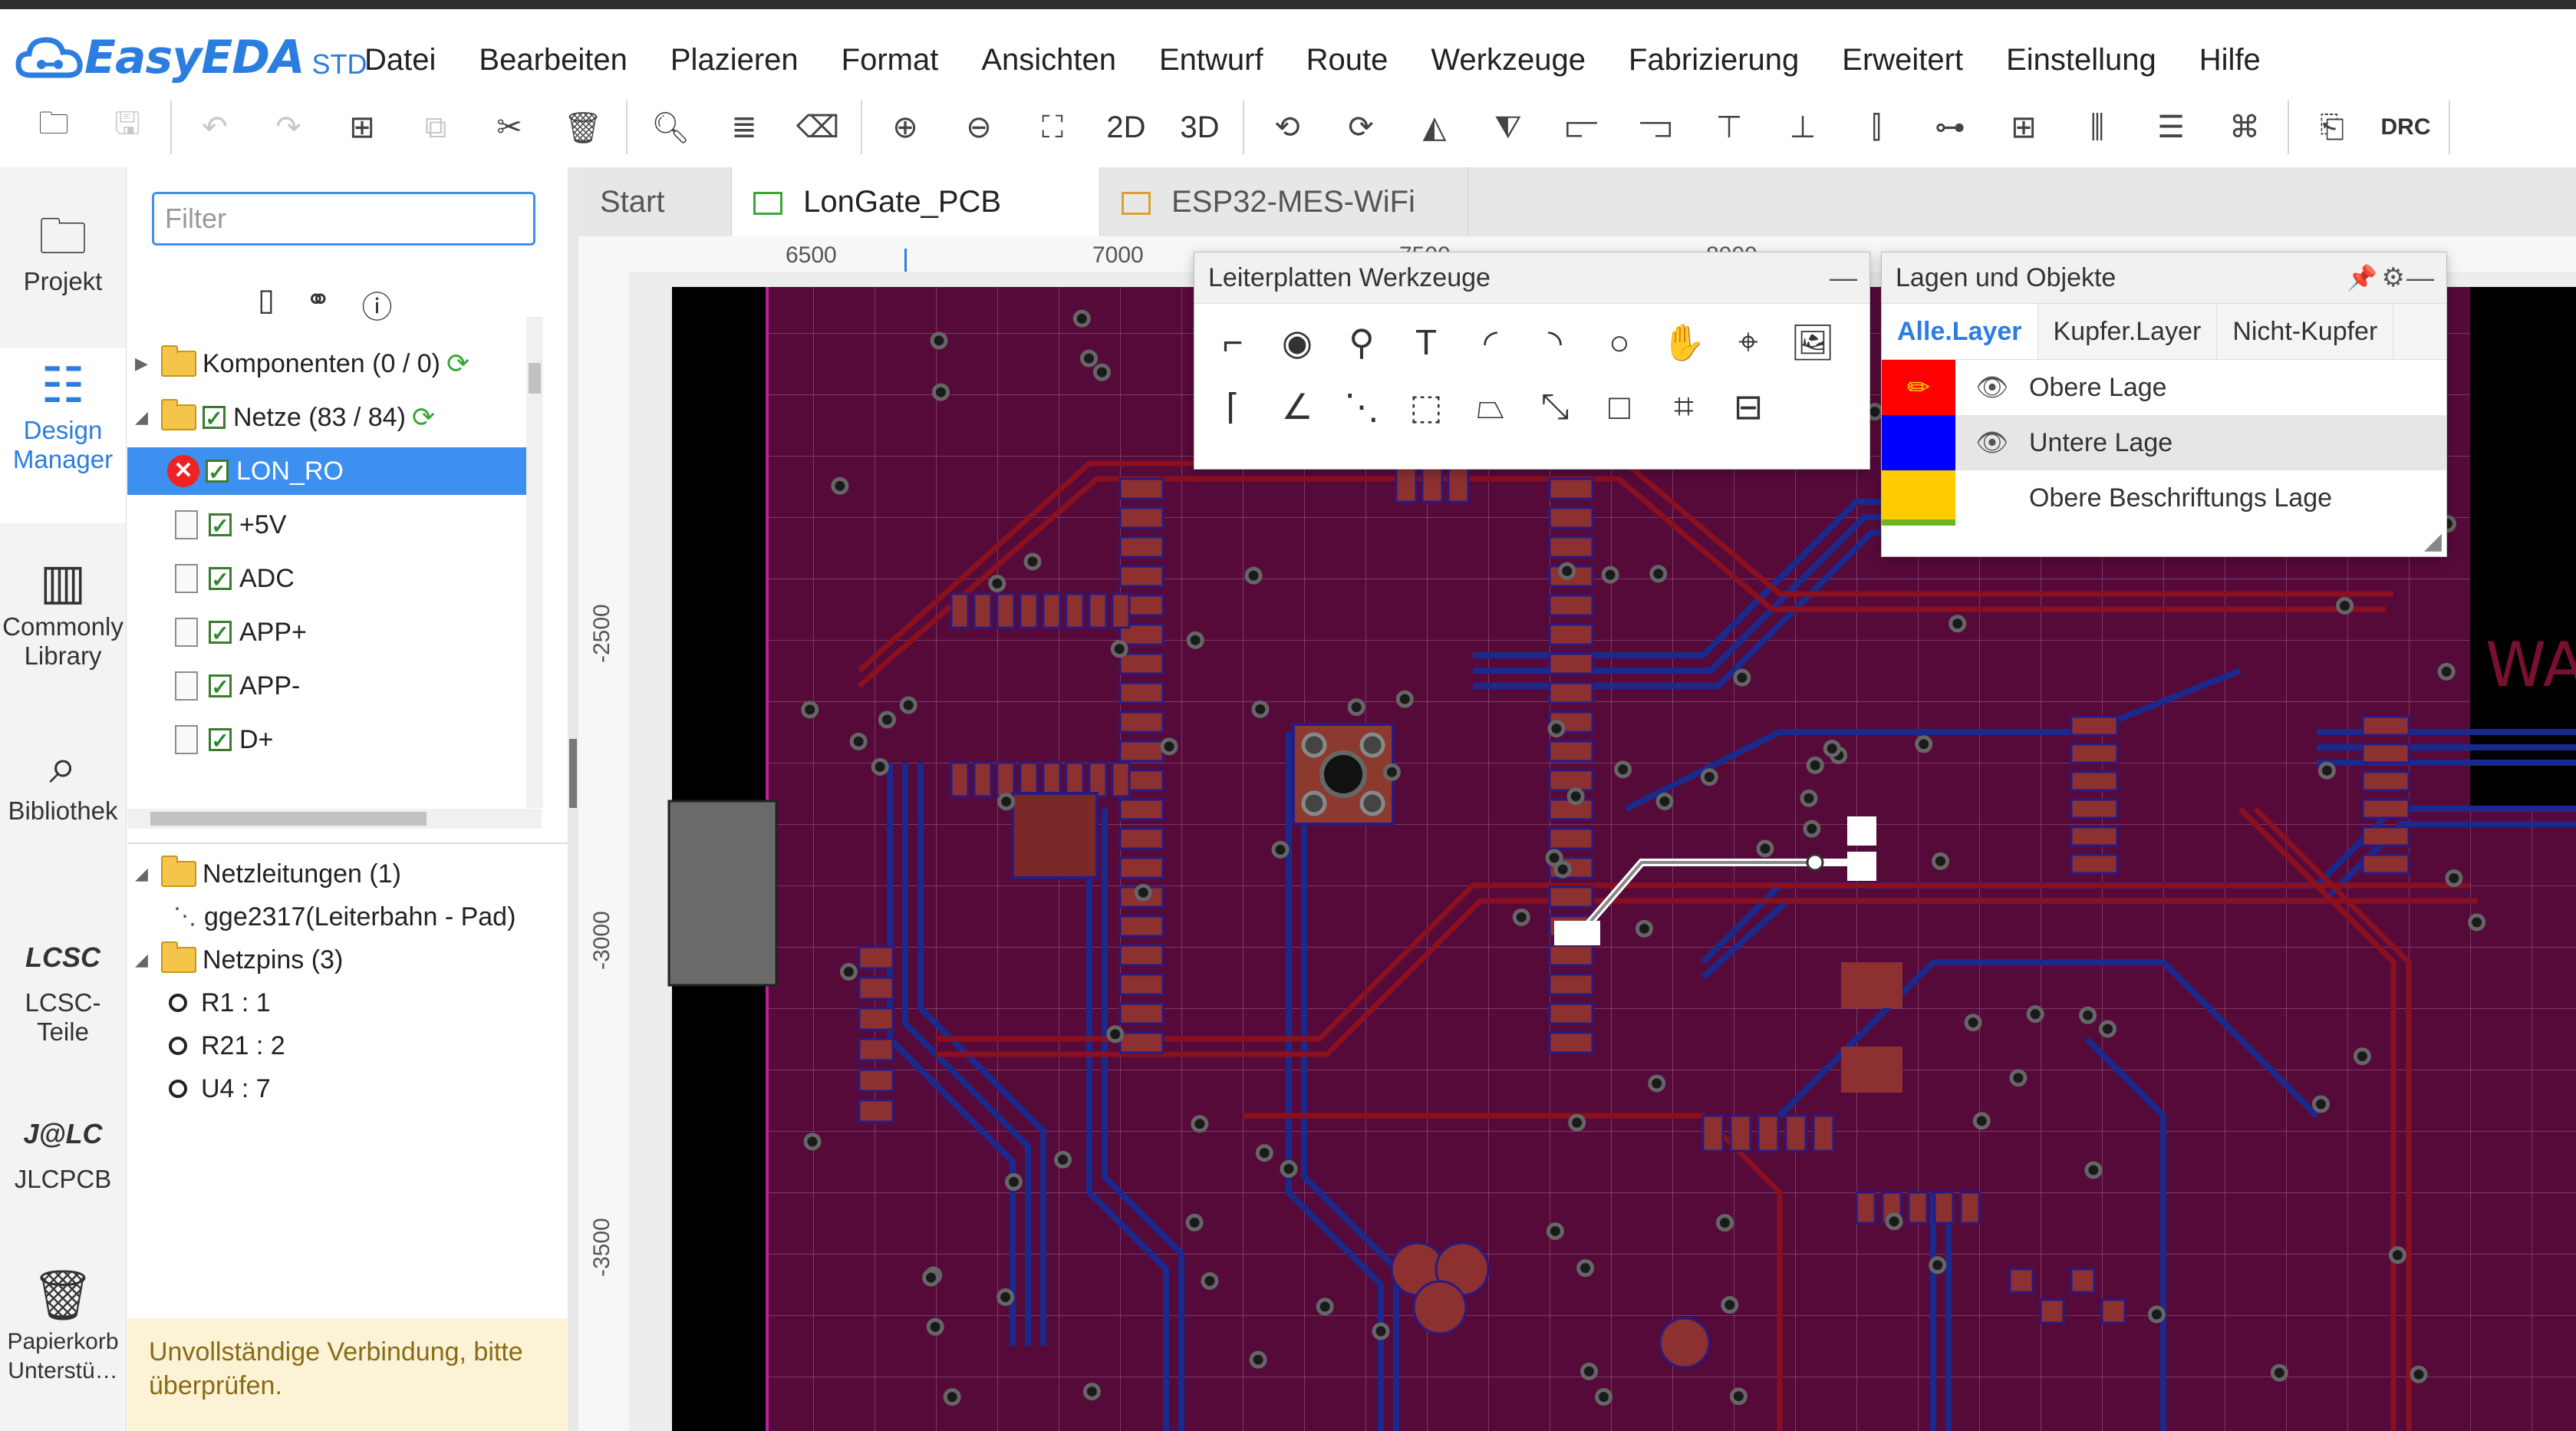  What do you see at coordinates (1729, 127) in the screenshot?
I see `align-top-icon: ⊤` at bounding box center [1729, 127].